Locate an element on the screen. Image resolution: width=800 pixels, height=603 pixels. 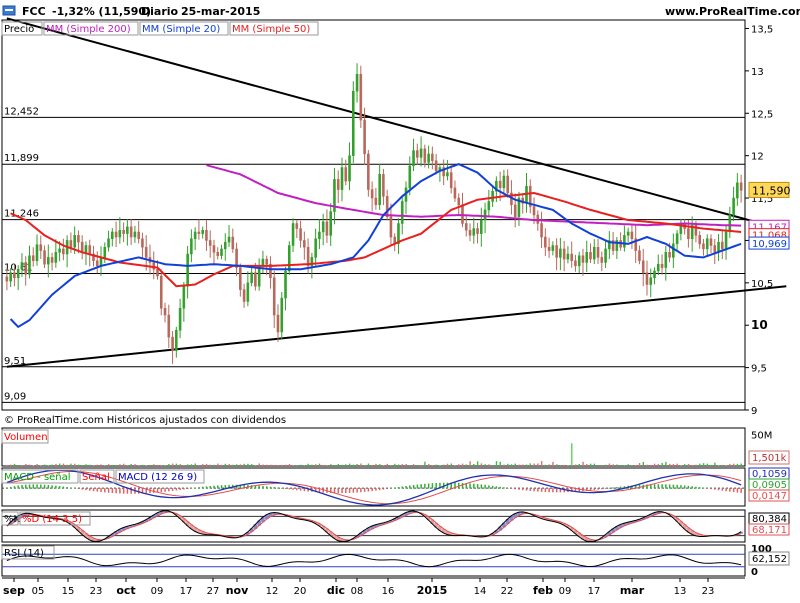
x-tick-label-7: 27 is located at coordinates (213, 591).